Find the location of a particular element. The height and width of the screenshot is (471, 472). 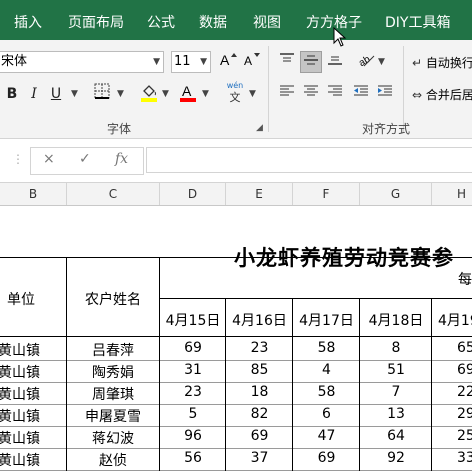

value-cell: 33 is located at coordinates (464, 458).